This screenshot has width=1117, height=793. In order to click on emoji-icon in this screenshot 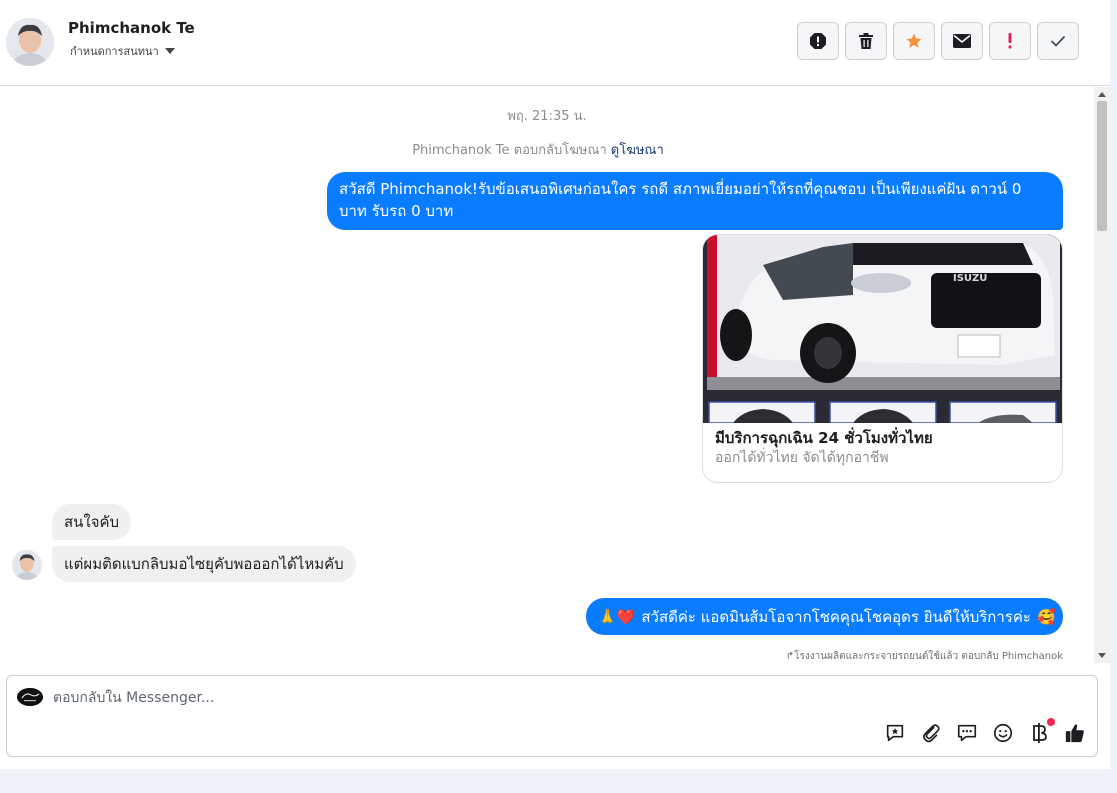, I will do `click(1003, 733)`.